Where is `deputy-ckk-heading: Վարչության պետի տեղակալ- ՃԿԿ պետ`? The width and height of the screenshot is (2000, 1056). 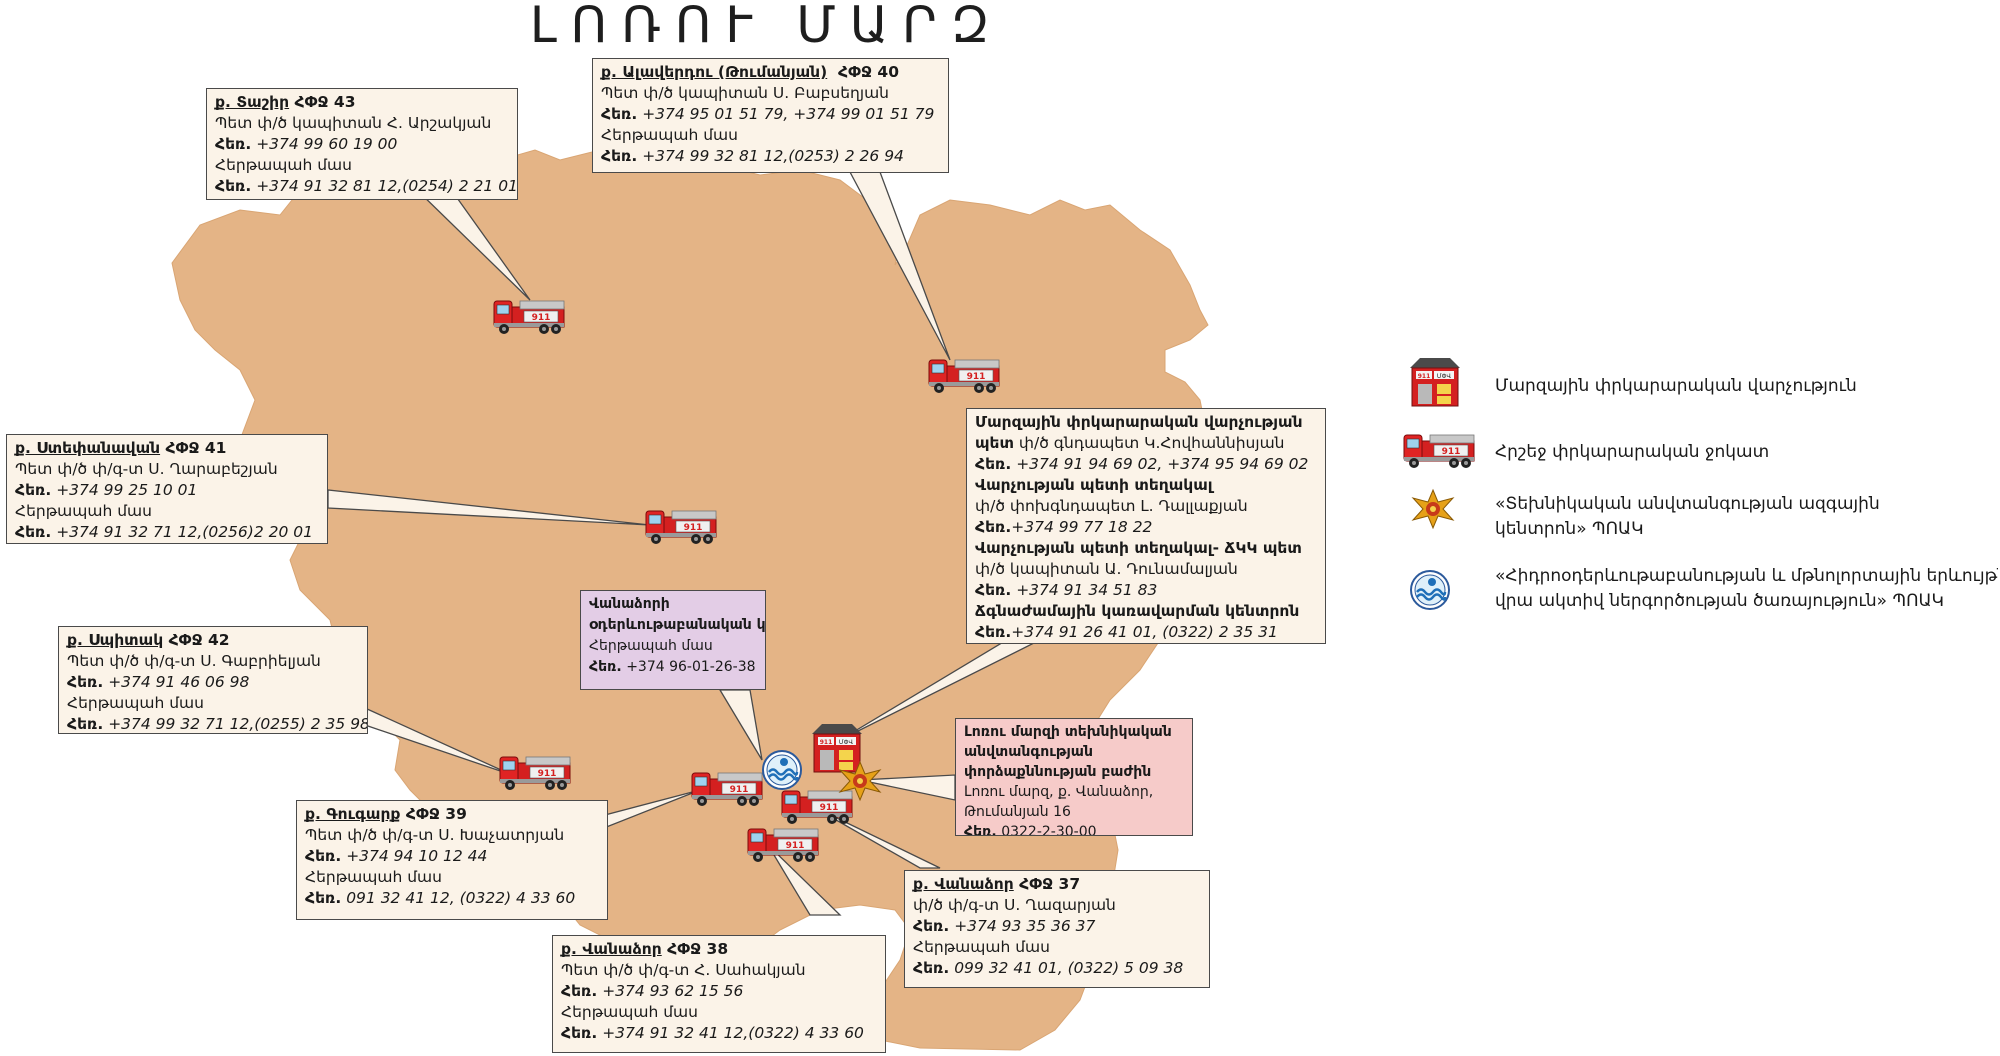
deputy-ckk-heading: Վարչության պետի տեղակալ- ՃԿԿ պետ is located at coordinates (1138, 548).